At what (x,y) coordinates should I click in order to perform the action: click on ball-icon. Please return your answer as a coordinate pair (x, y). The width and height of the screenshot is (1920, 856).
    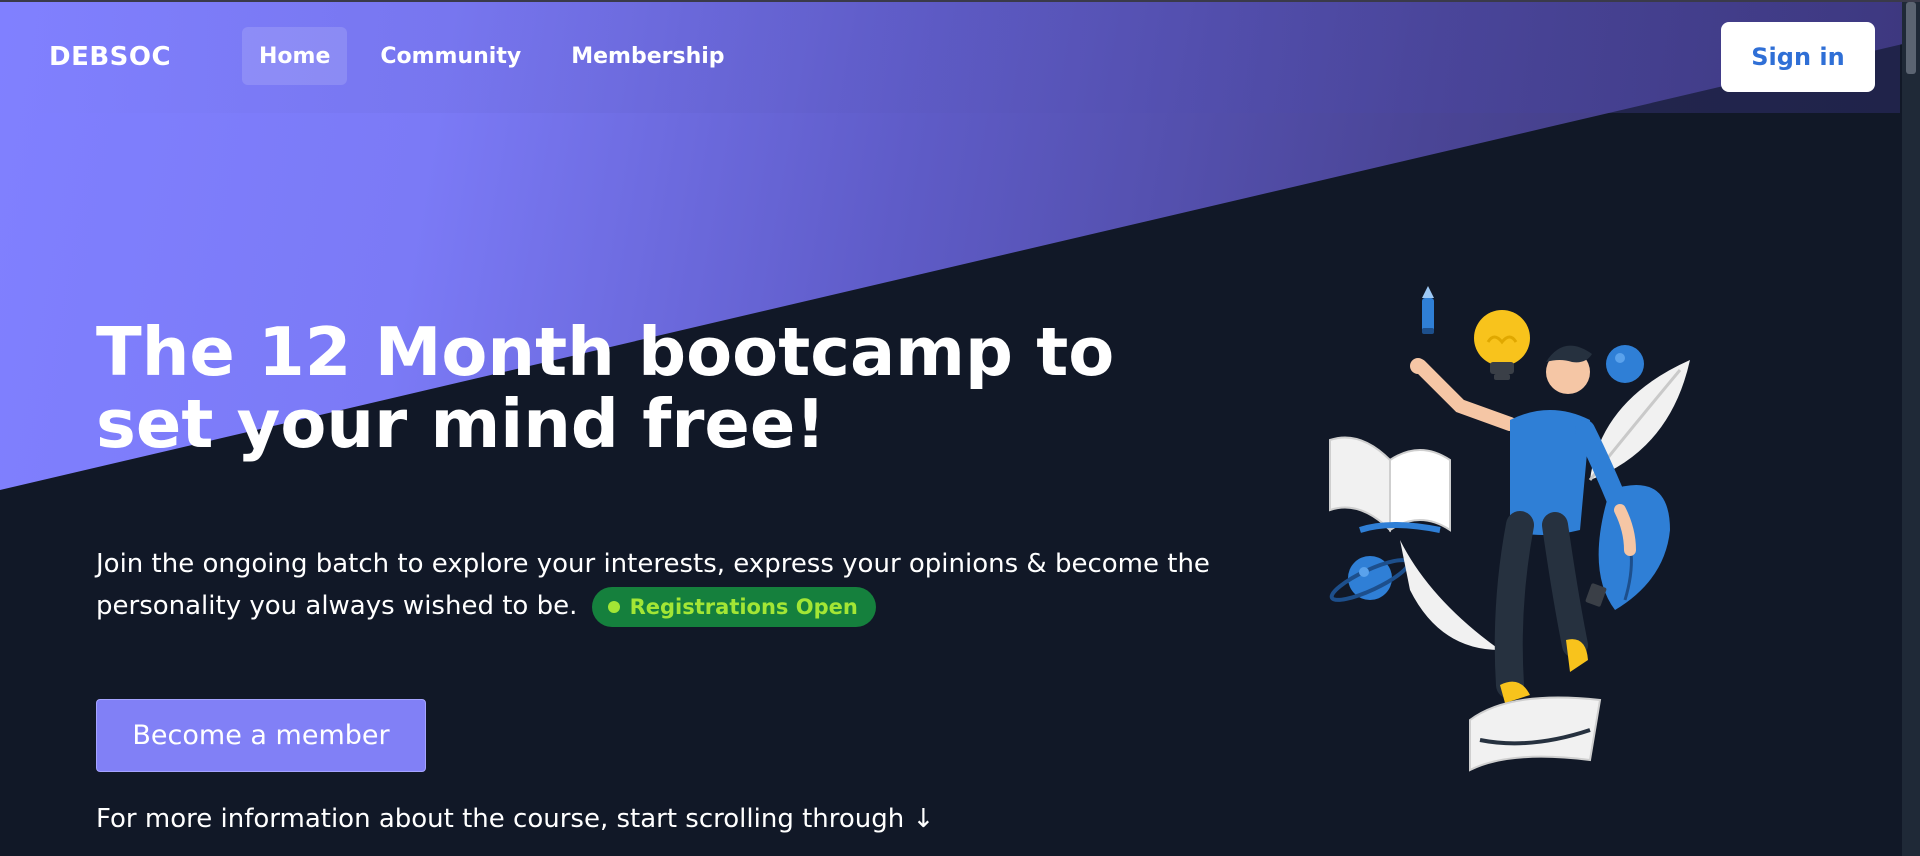
    Looking at the image, I should click on (1625, 364).